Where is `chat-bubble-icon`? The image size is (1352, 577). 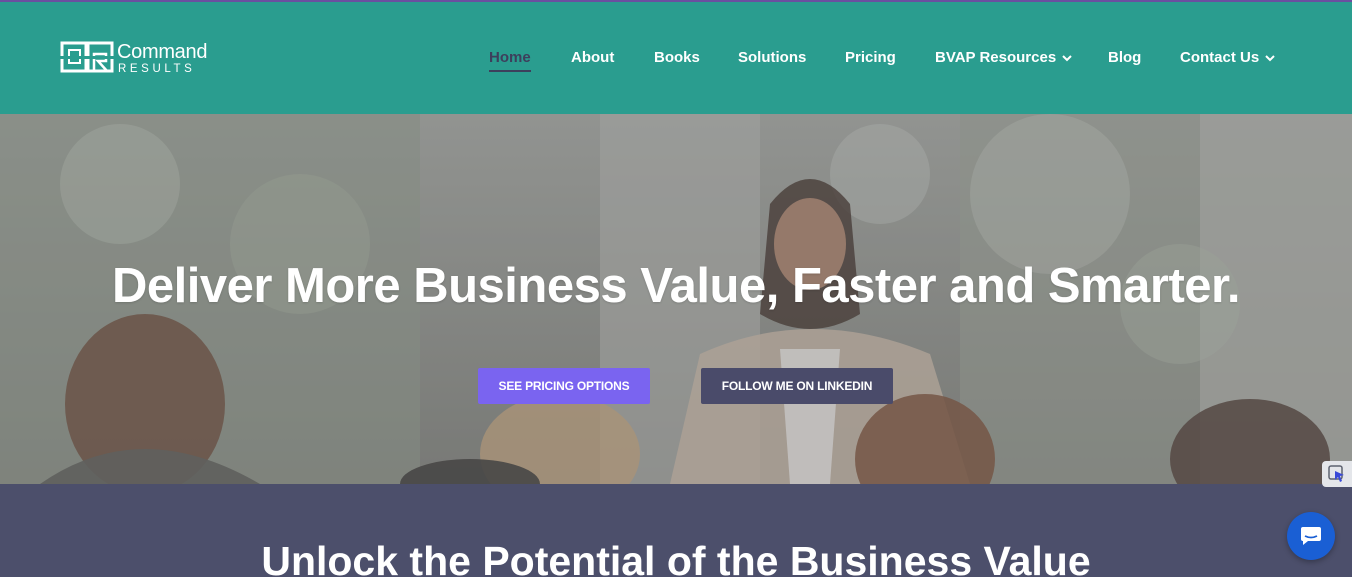 chat-bubble-icon is located at coordinates (1311, 536).